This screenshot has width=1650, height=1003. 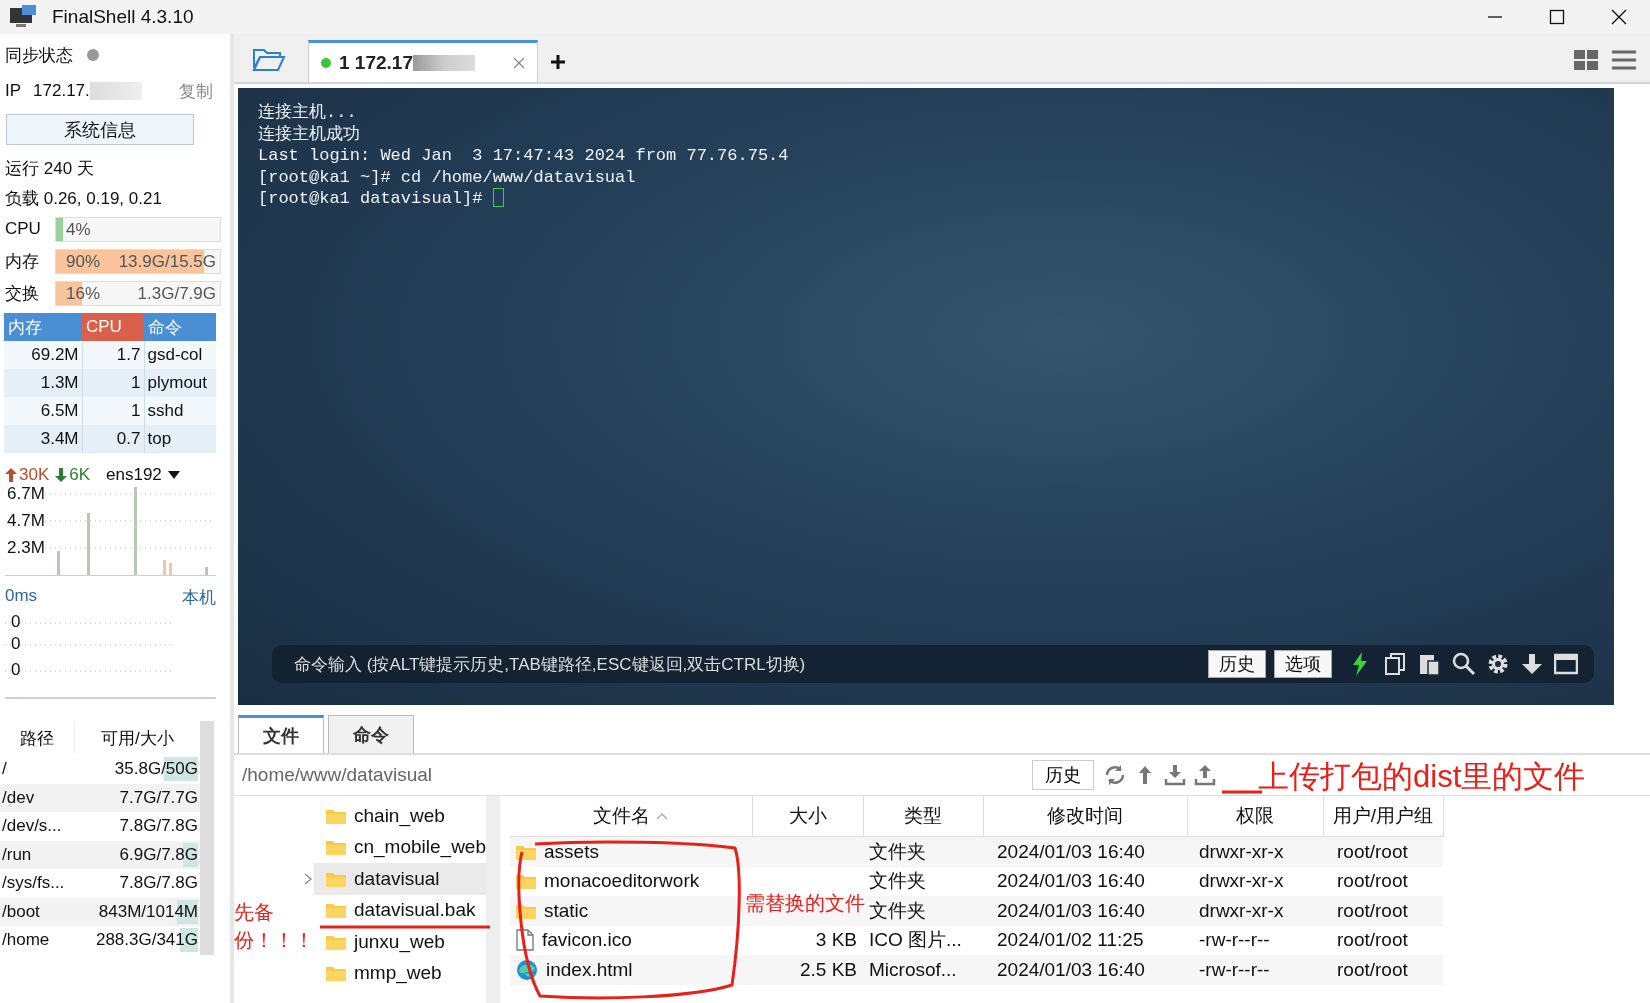 I want to click on column-header: 修改时间, so click(x=1085, y=816).